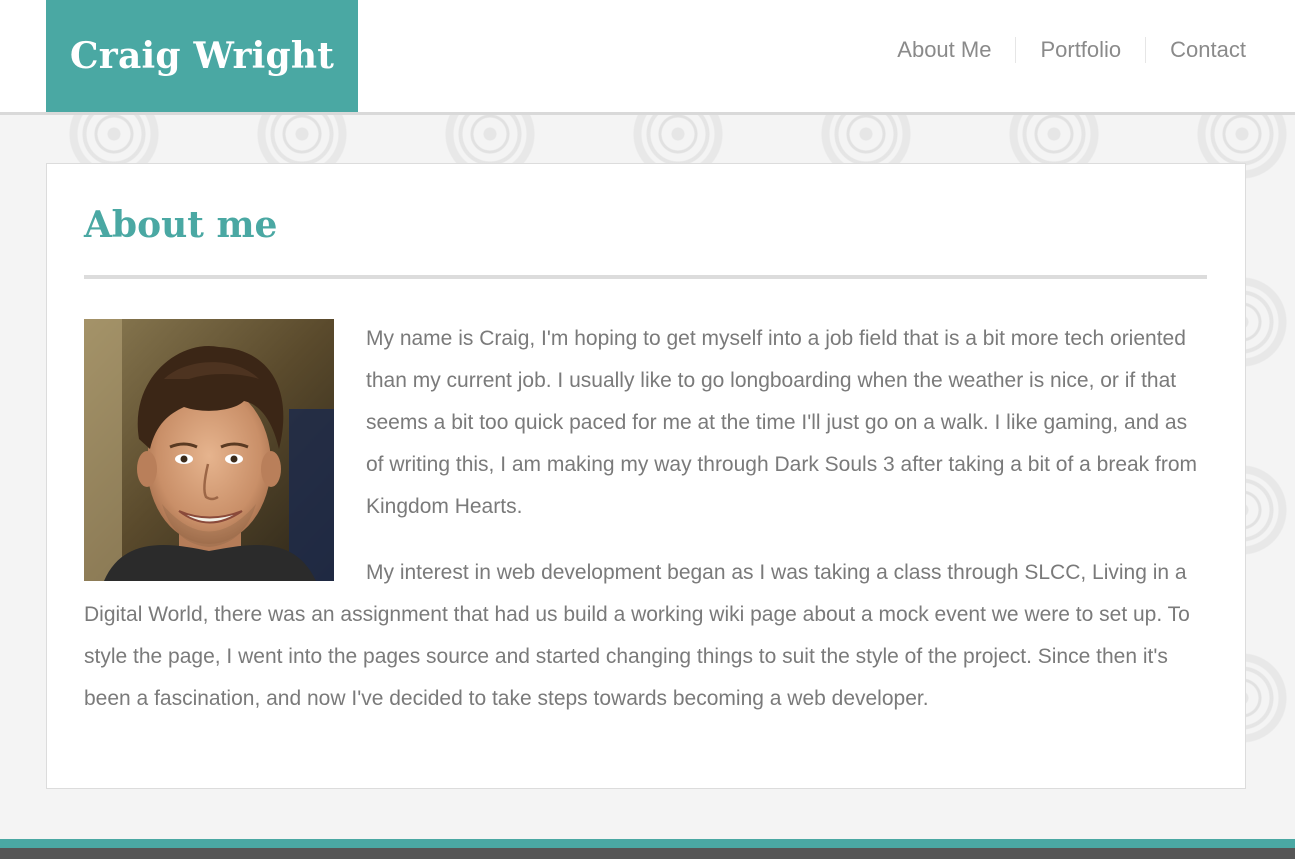 The height and width of the screenshot is (859, 1295). Describe the element at coordinates (647, 57) in the screenshot. I see `site-header: Craig Wright About Me Portfolio Contact` at that location.